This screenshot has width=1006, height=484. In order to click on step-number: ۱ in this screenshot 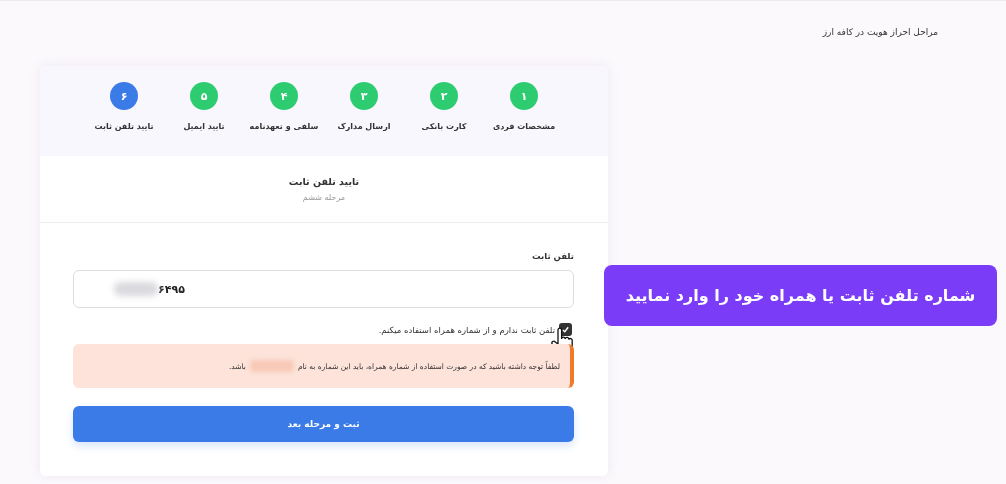, I will do `click(524, 96)`.